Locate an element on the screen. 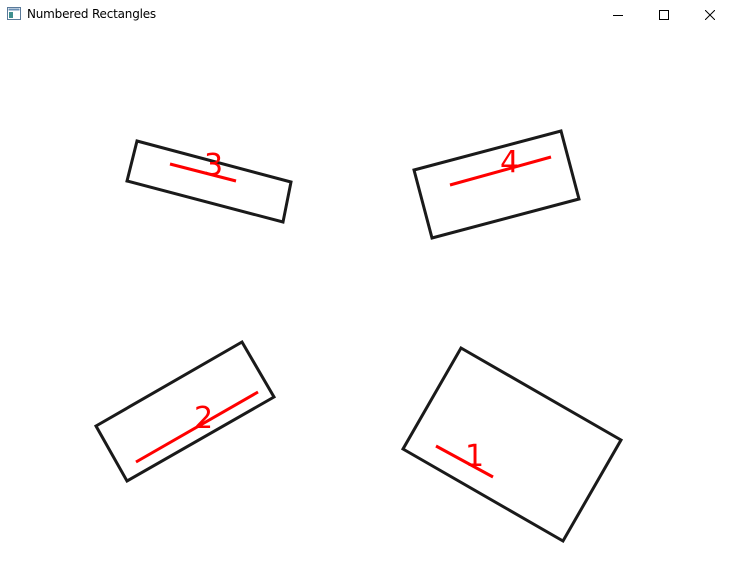  rectangle-2-outline is located at coordinates (185, 411).